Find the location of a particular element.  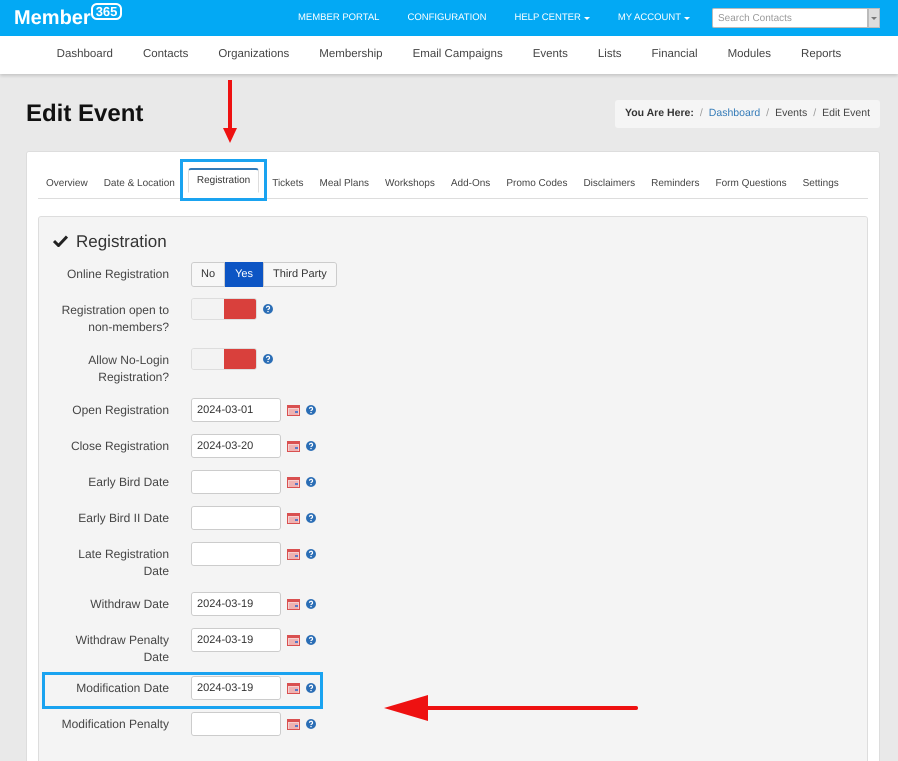

tab: Tickets is located at coordinates (288, 183).